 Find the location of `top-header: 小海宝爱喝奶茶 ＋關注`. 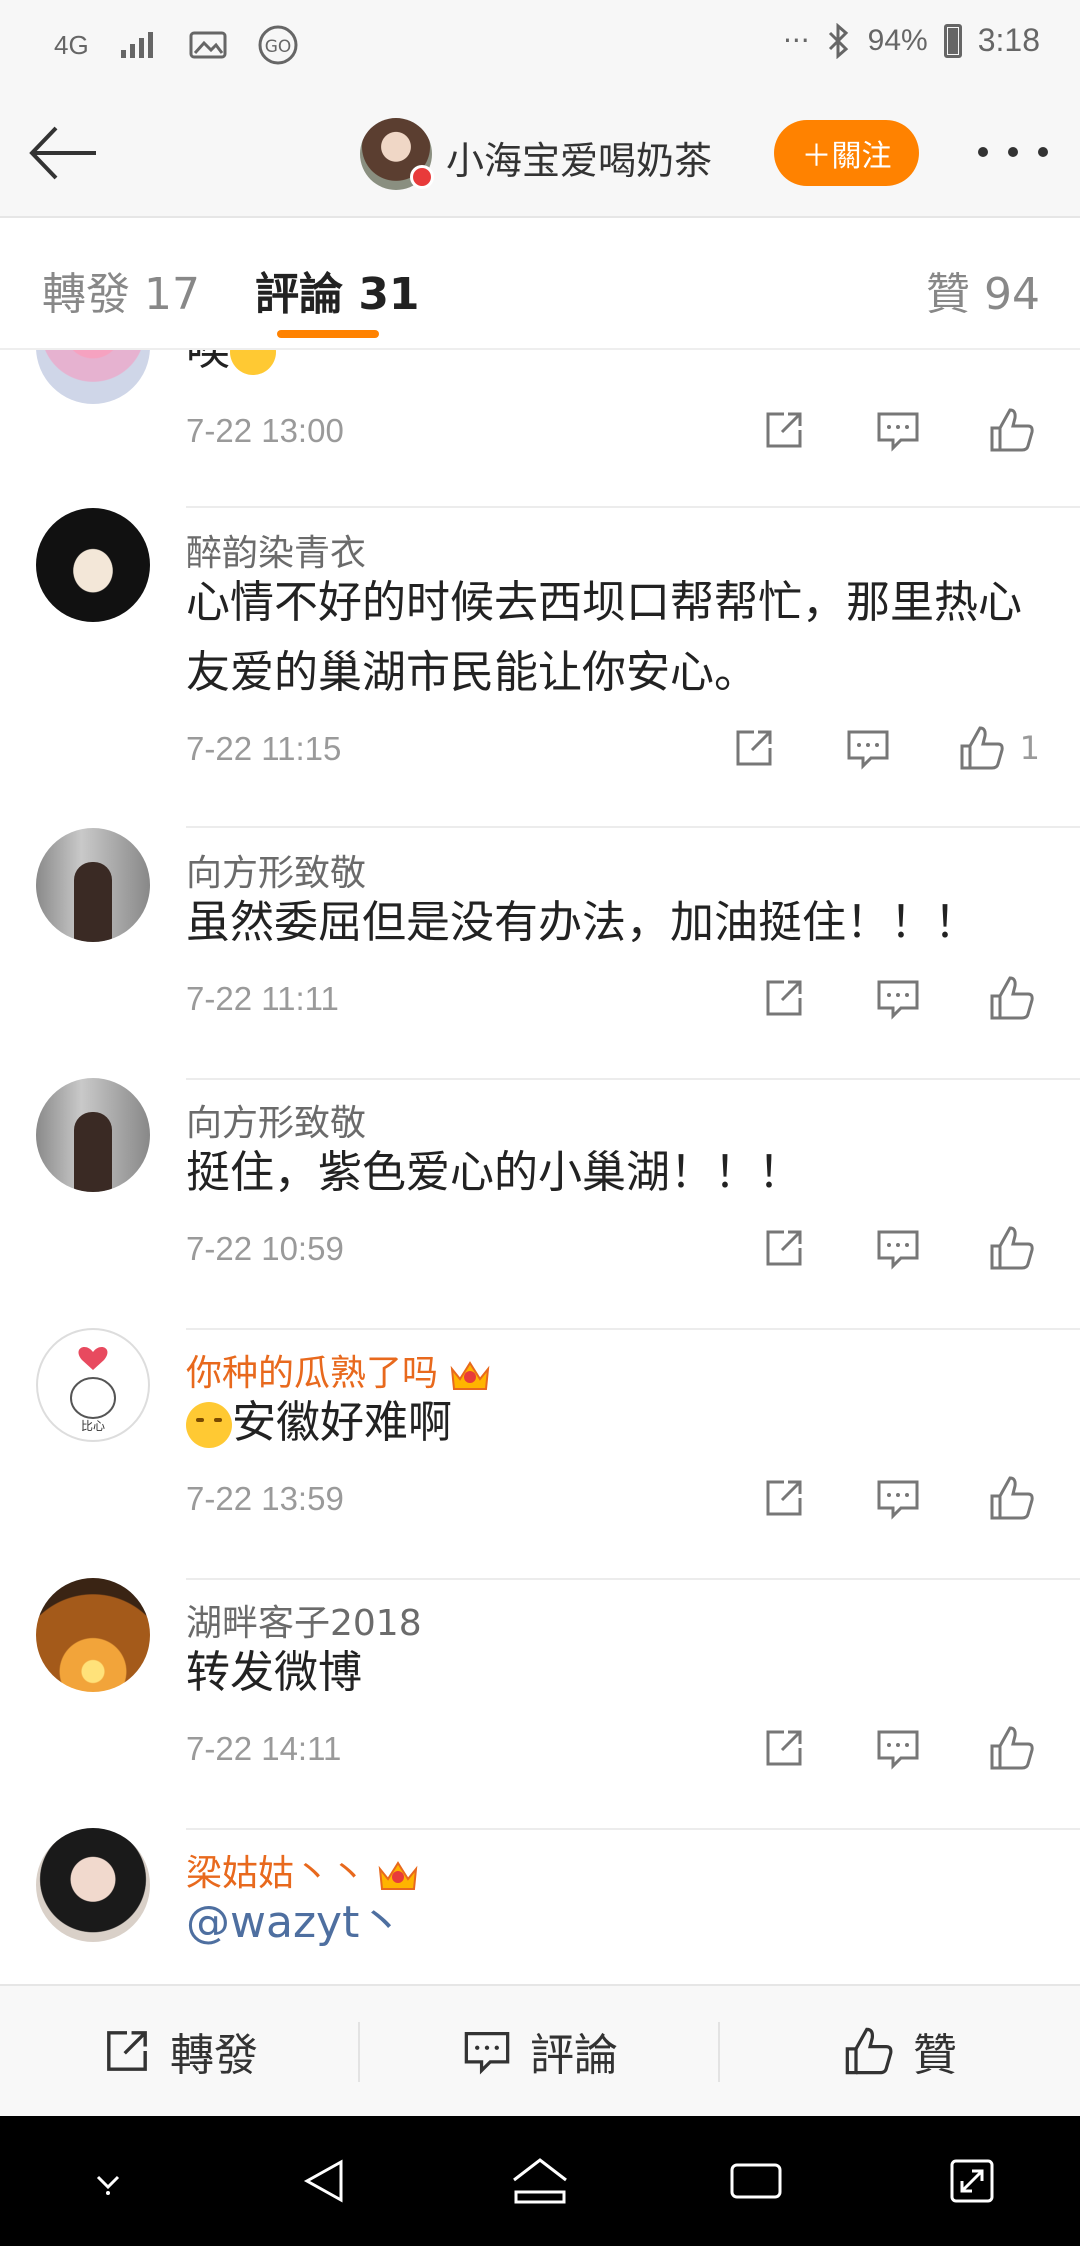

top-header: 小海宝爱喝奶茶 ＋關注 is located at coordinates (540, 154).